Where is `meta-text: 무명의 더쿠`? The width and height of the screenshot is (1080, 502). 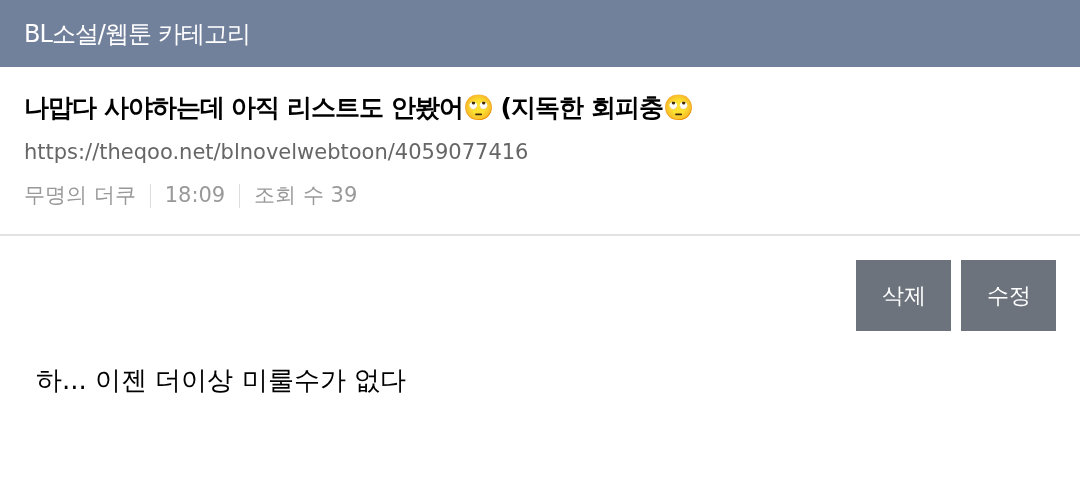 meta-text: 무명의 더쿠 is located at coordinates (80, 195).